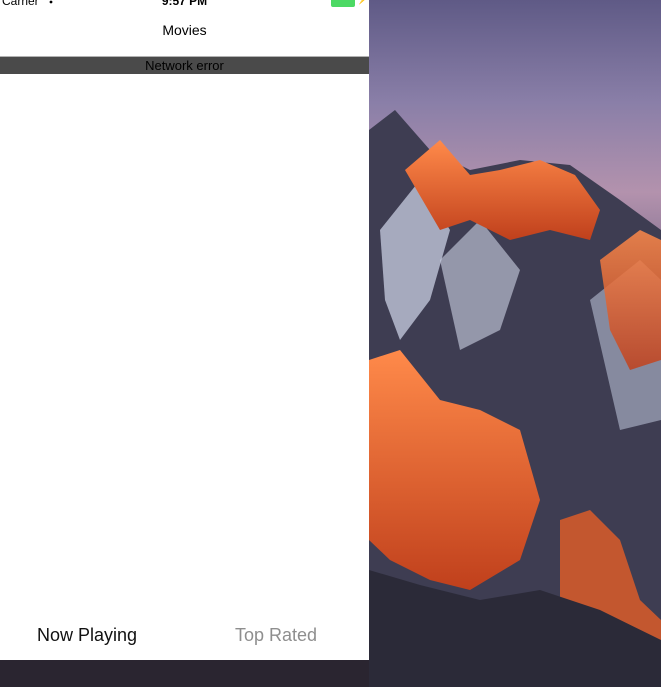  What do you see at coordinates (362, 2) in the screenshot?
I see `bolt-icon: ⚡` at bounding box center [362, 2].